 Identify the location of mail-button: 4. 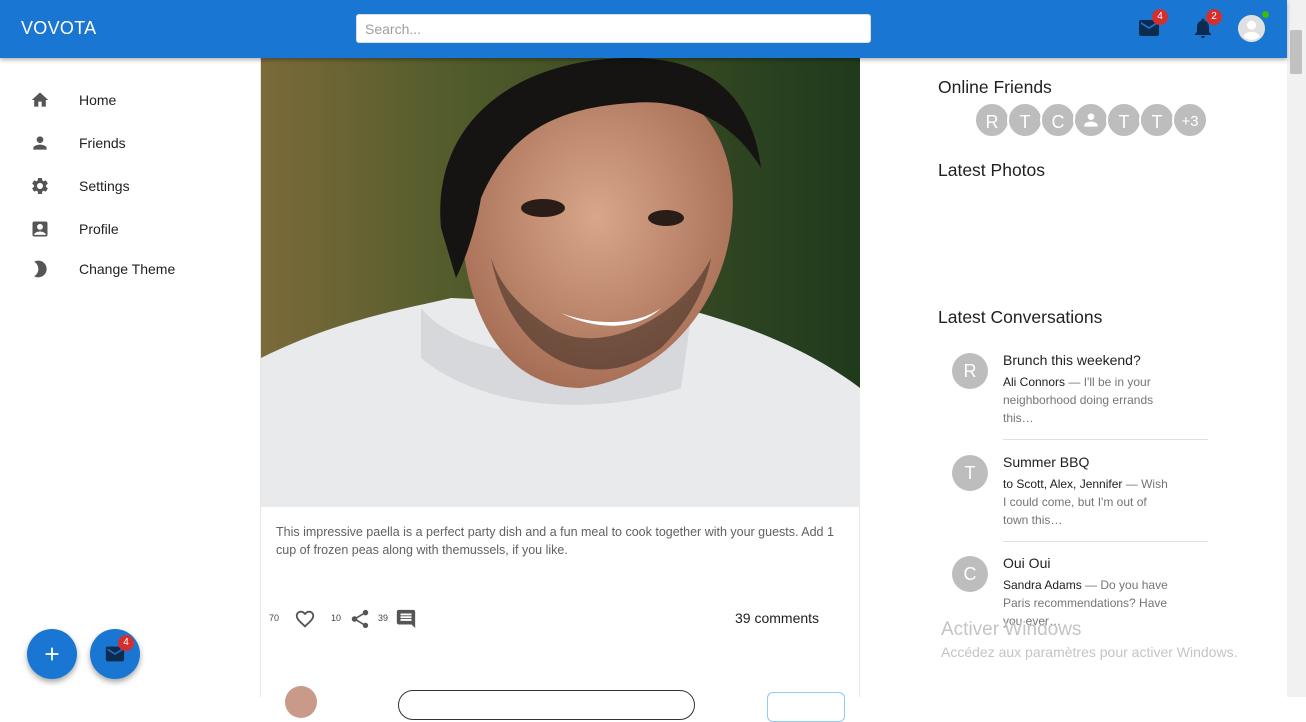
(1152, 24).